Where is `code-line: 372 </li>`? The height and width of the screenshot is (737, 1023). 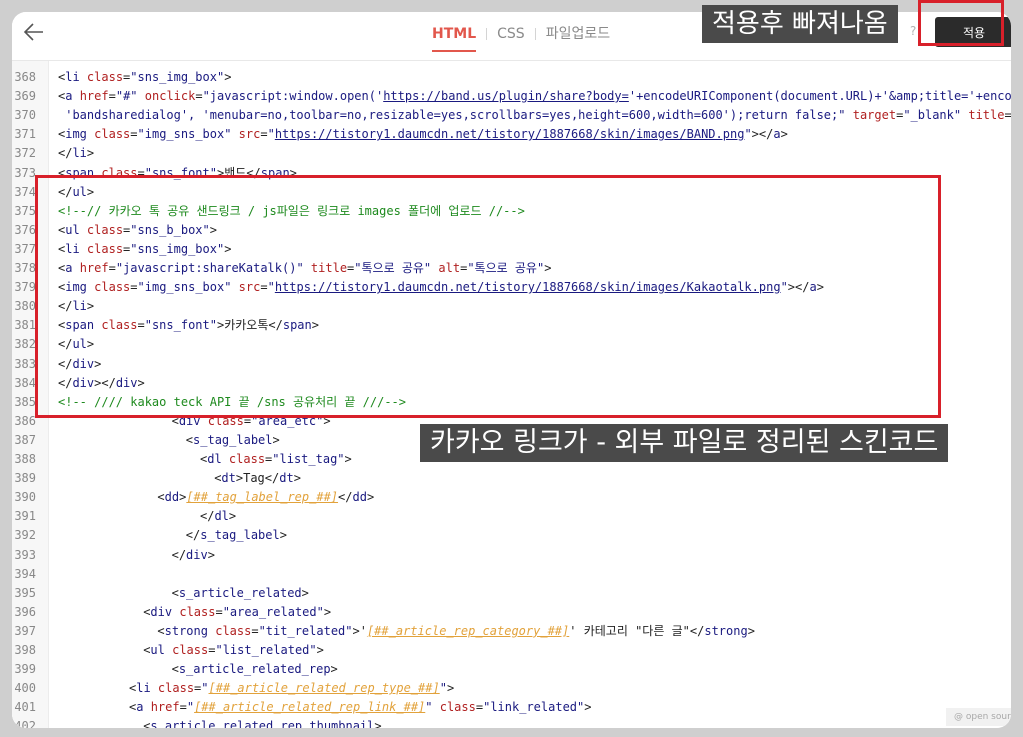
code-line: 372 </li> is located at coordinates (511, 153).